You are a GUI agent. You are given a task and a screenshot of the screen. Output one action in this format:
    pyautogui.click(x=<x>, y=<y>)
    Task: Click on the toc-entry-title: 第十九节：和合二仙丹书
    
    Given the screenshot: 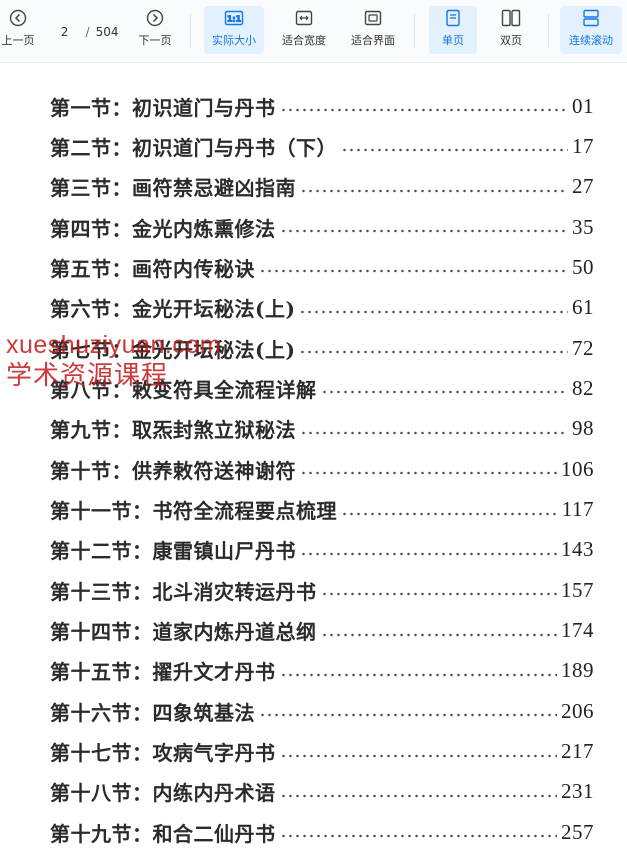 What is the action you would take?
    pyautogui.click(x=163, y=833)
    